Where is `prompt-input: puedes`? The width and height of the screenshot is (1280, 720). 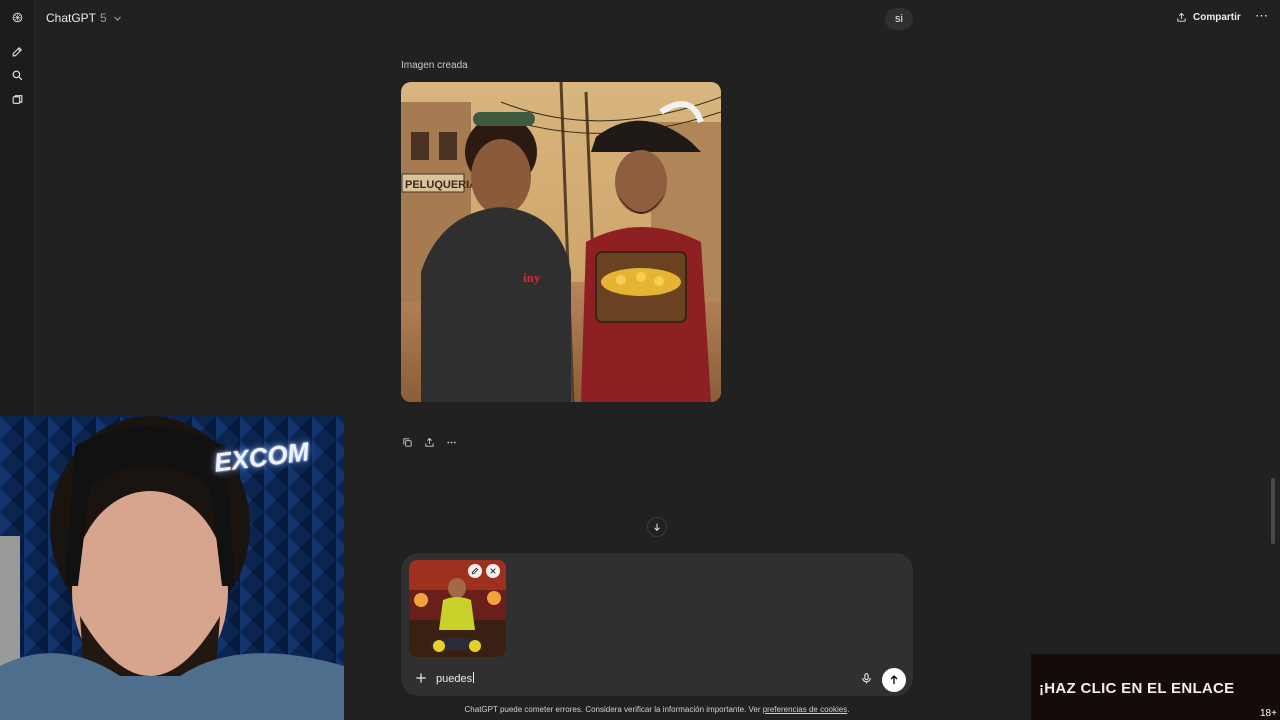
prompt-input: puedes is located at coordinates (455, 678).